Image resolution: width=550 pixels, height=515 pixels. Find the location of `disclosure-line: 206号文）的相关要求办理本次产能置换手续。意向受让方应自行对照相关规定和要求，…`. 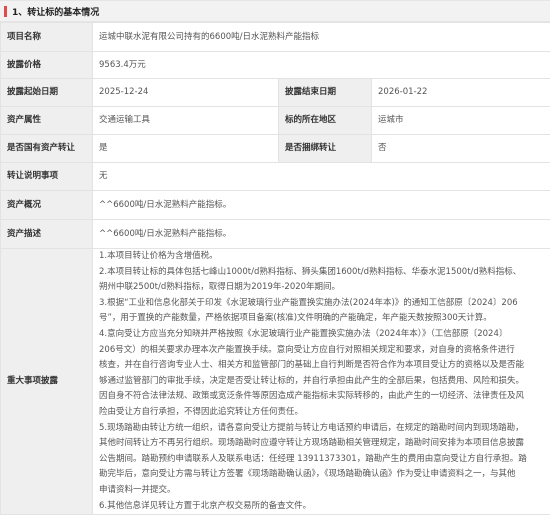

disclosure-line: 206号文）的相关要求办理本次产能置换手续。意向受让方应自行对照相关规定和要求，… is located at coordinates (321, 351).